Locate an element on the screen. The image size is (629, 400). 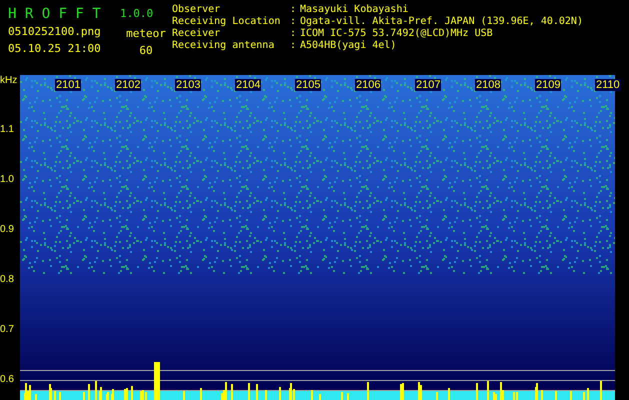
time-label: 2101 is located at coordinates (68, 85).